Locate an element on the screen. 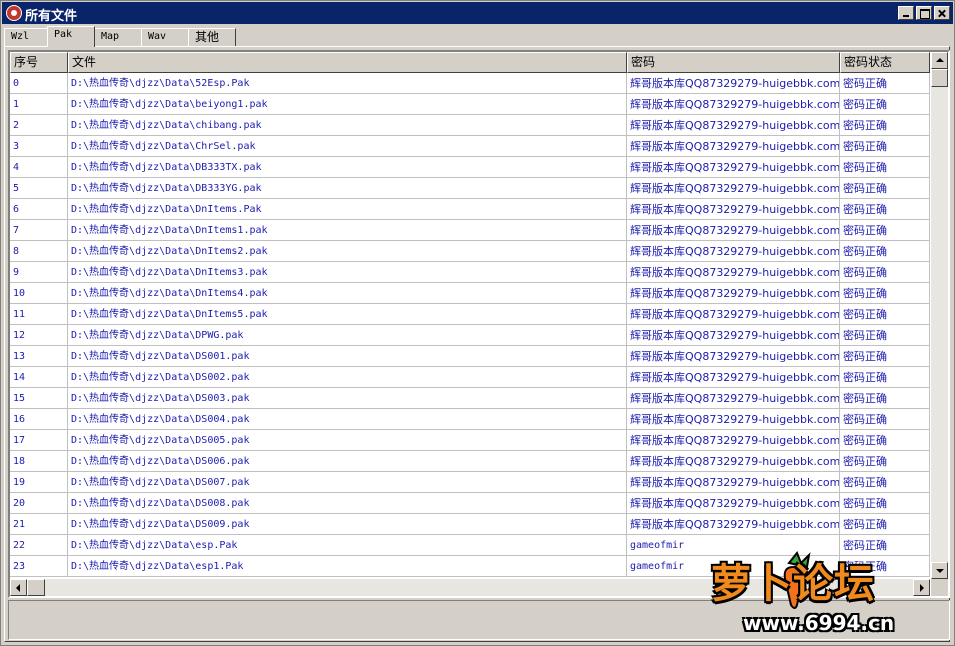 Image resolution: width=955 pixels, height=646 pixels. tab-wzl: Wzl is located at coordinates (26, 37).